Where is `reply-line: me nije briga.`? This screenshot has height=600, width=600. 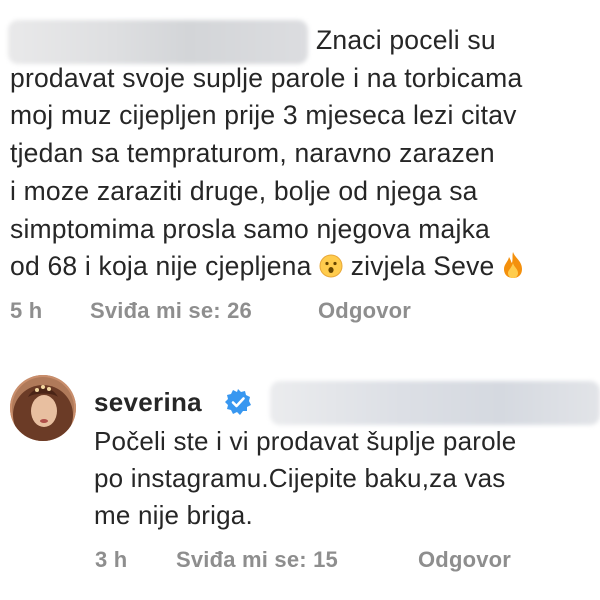
reply-line: me nije briga. is located at coordinates (173, 515).